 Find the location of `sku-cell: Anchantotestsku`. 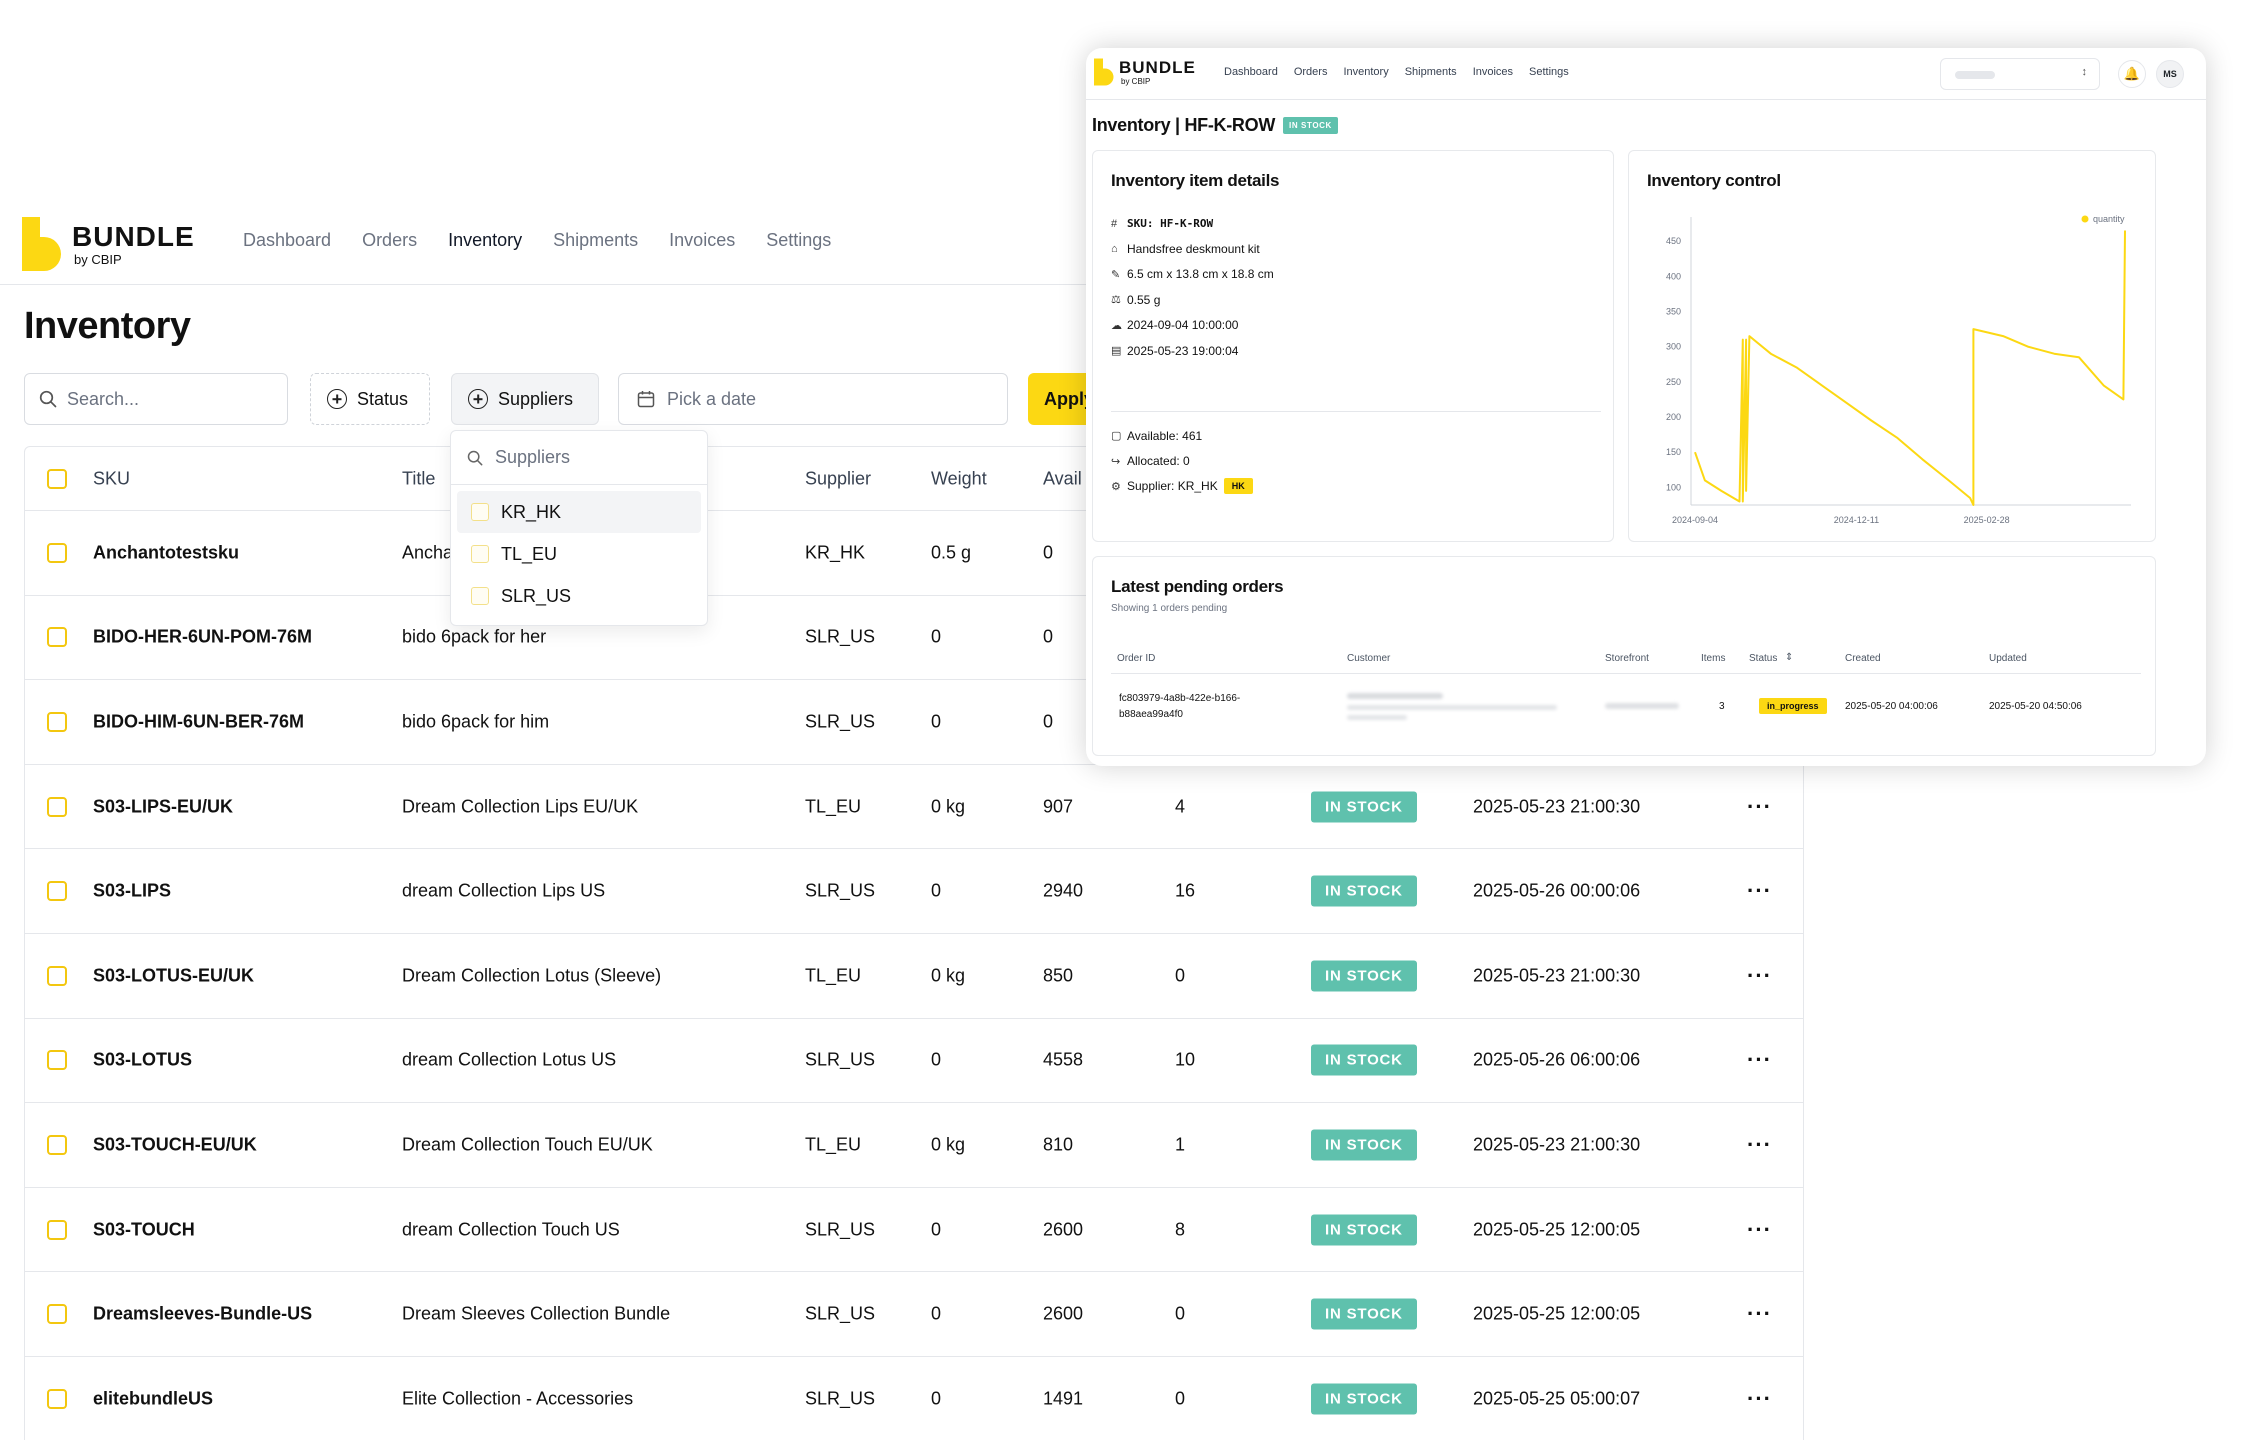

sku-cell: Anchantotestsku is located at coordinates (166, 552).